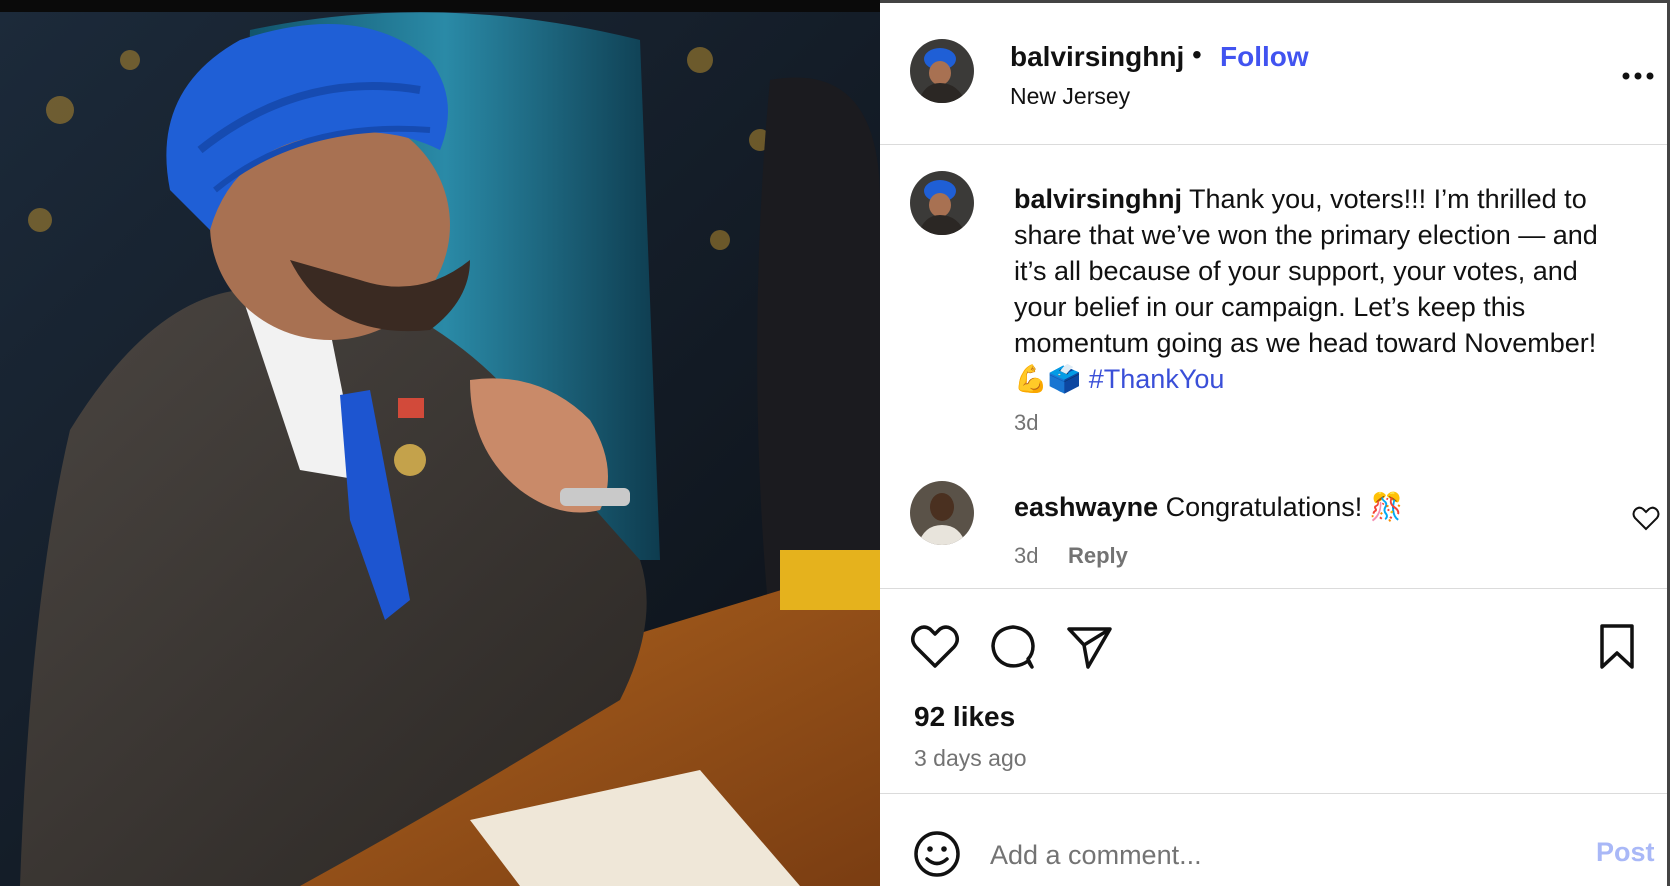 The height and width of the screenshot is (886, 1670). What do you see at coordinates (935, 646) in the screenshot?
I see `heart-icon` at bounding box center [935, 646].